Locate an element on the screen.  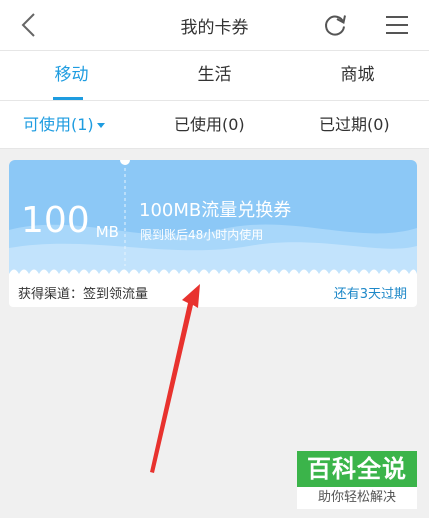
tab-mall: 商城 is located at coordinates (357, 75).